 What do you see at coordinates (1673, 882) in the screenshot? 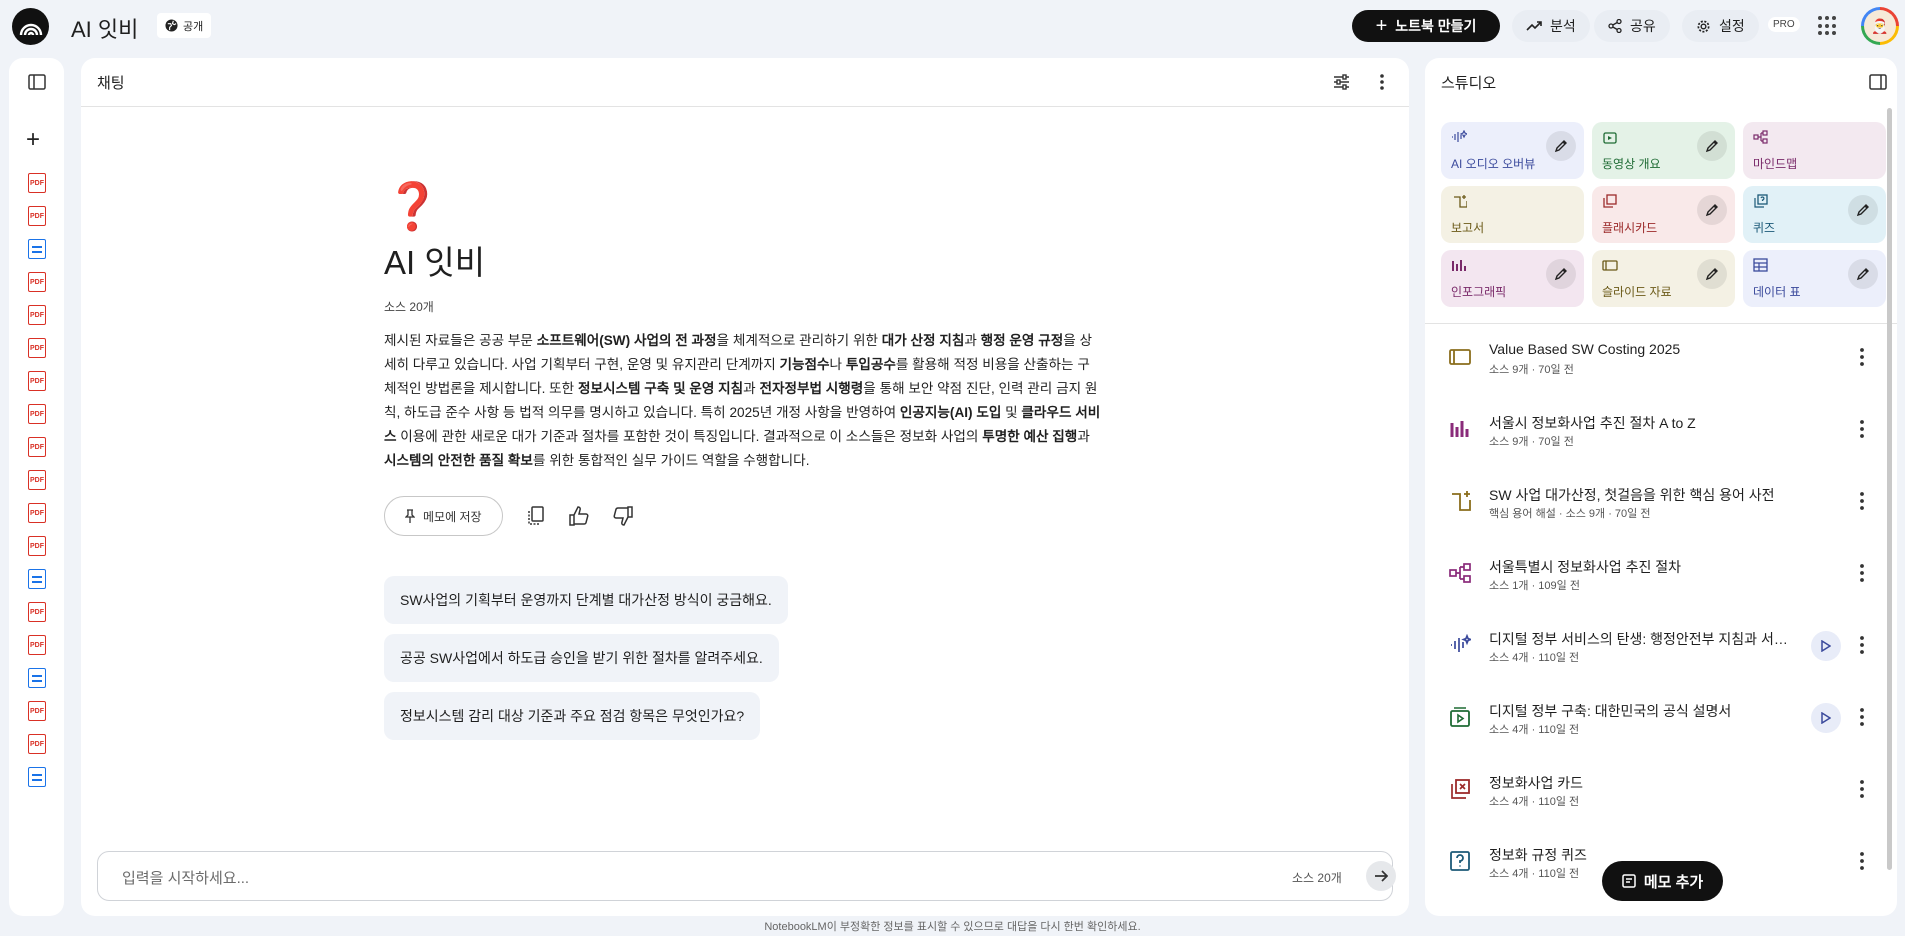
I see `add-memo-label: 메모 추가` at bounding box center [1673, 882].